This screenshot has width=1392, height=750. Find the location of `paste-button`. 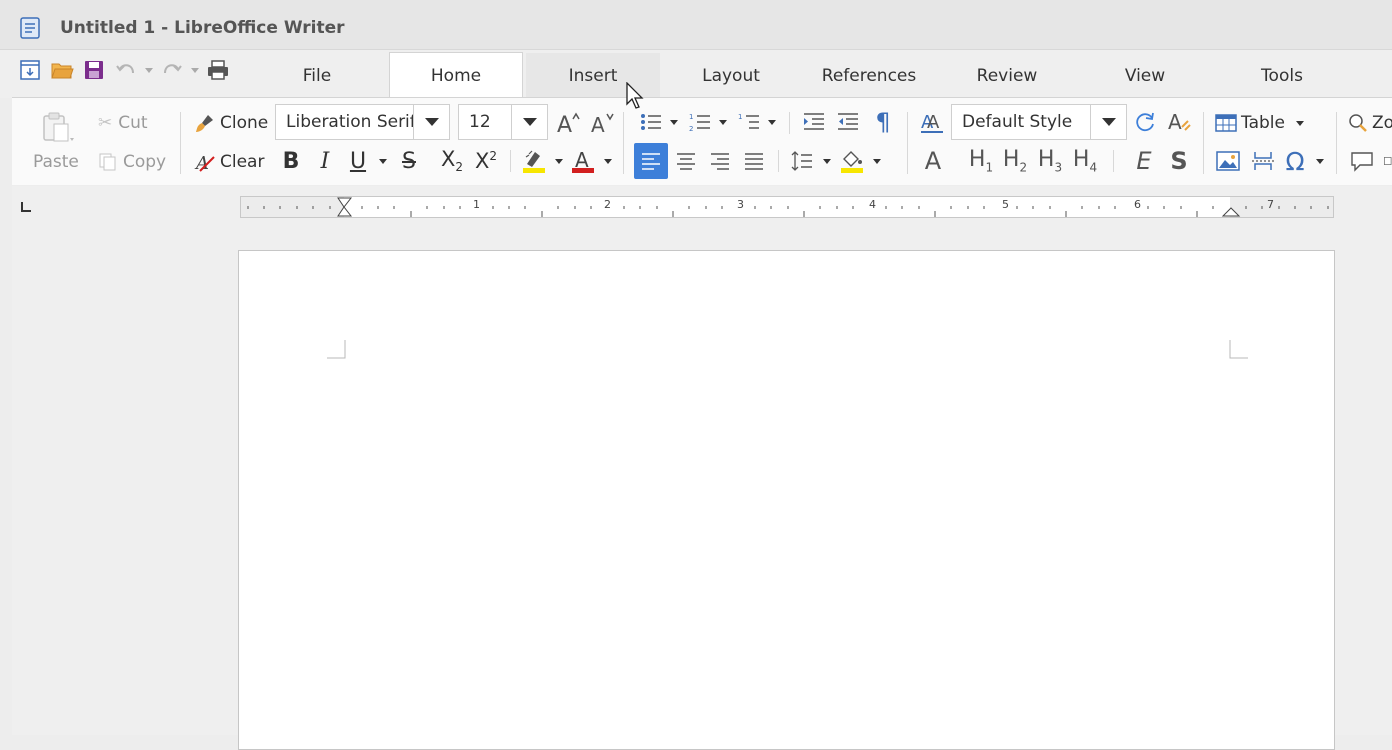

paste-button is located at coordinates (60, 127).